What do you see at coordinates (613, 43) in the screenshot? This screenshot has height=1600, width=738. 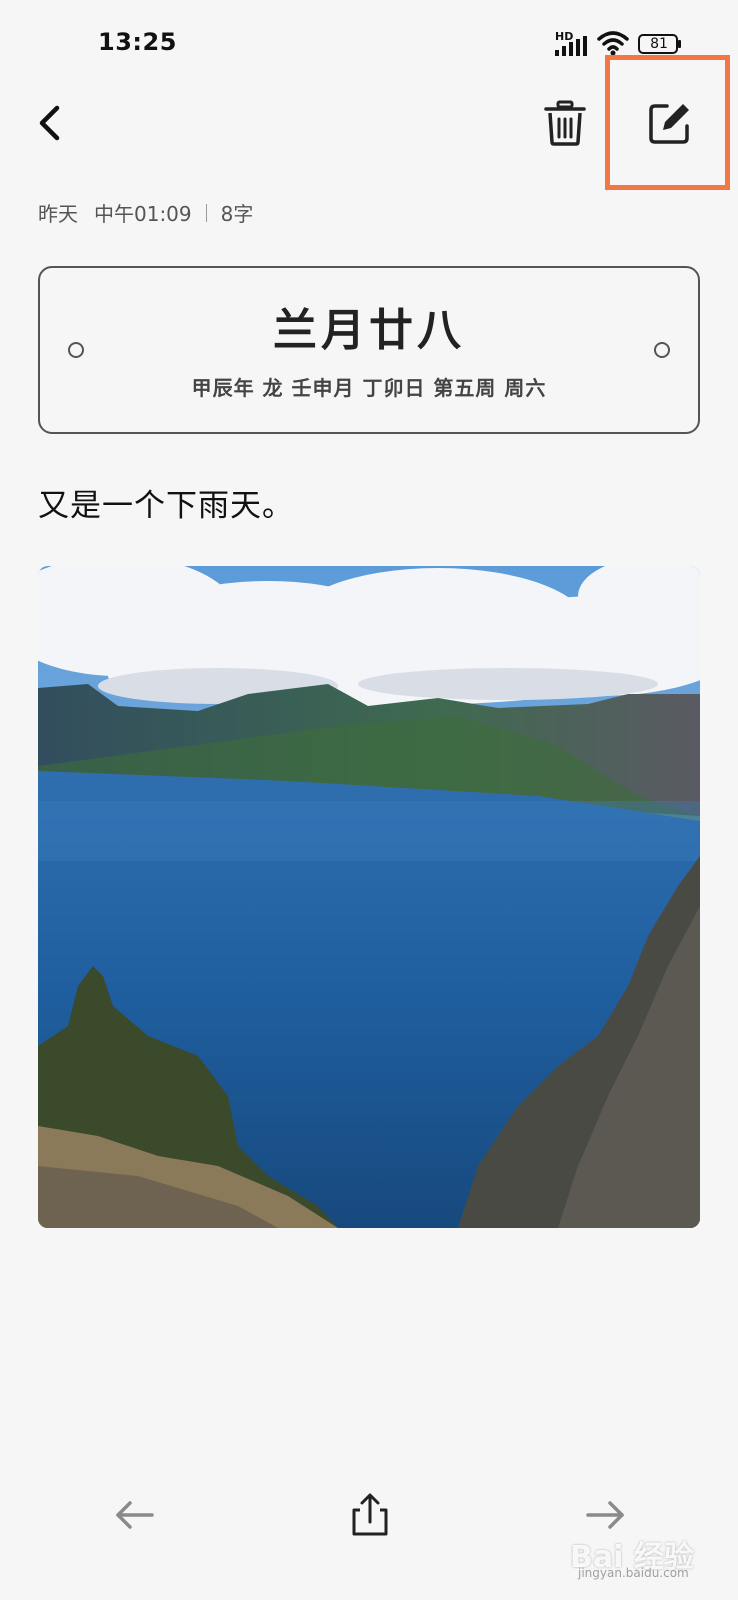 I see `wifi-icon` at bounding box center [613, 43].